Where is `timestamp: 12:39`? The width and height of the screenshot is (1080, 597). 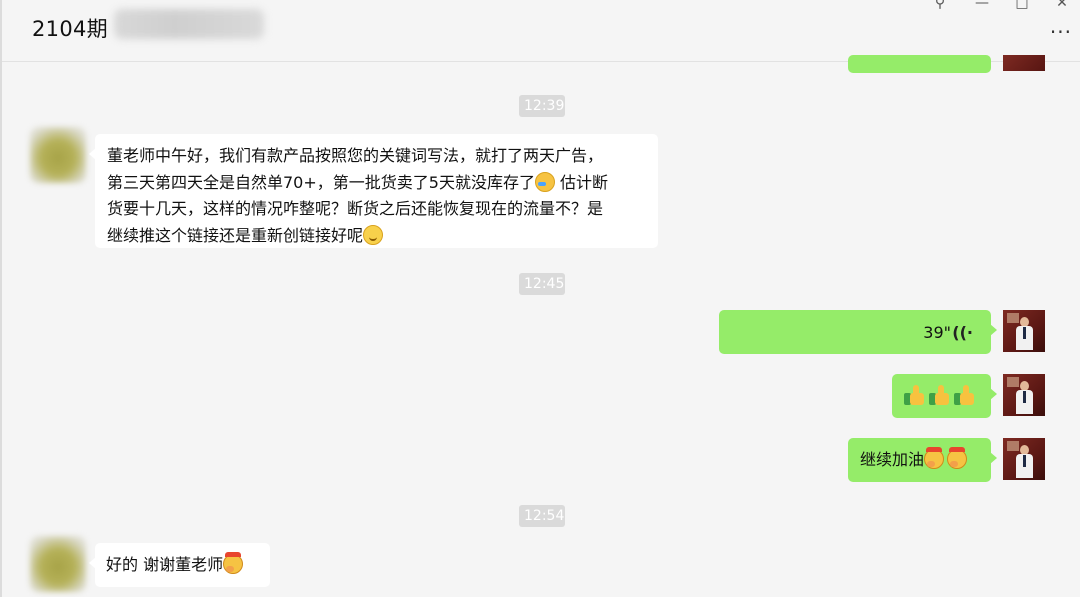
timestamp: 12:39 is located at coordinates (542, 106).